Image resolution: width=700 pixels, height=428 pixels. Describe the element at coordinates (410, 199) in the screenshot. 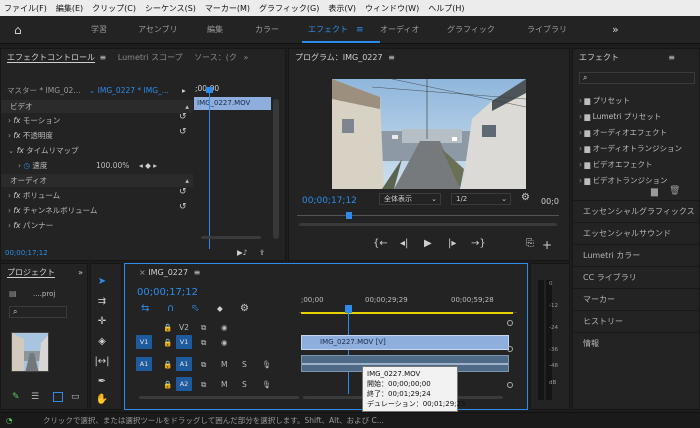

I see `zoom-select: 全体表示 ⌄` at that location.